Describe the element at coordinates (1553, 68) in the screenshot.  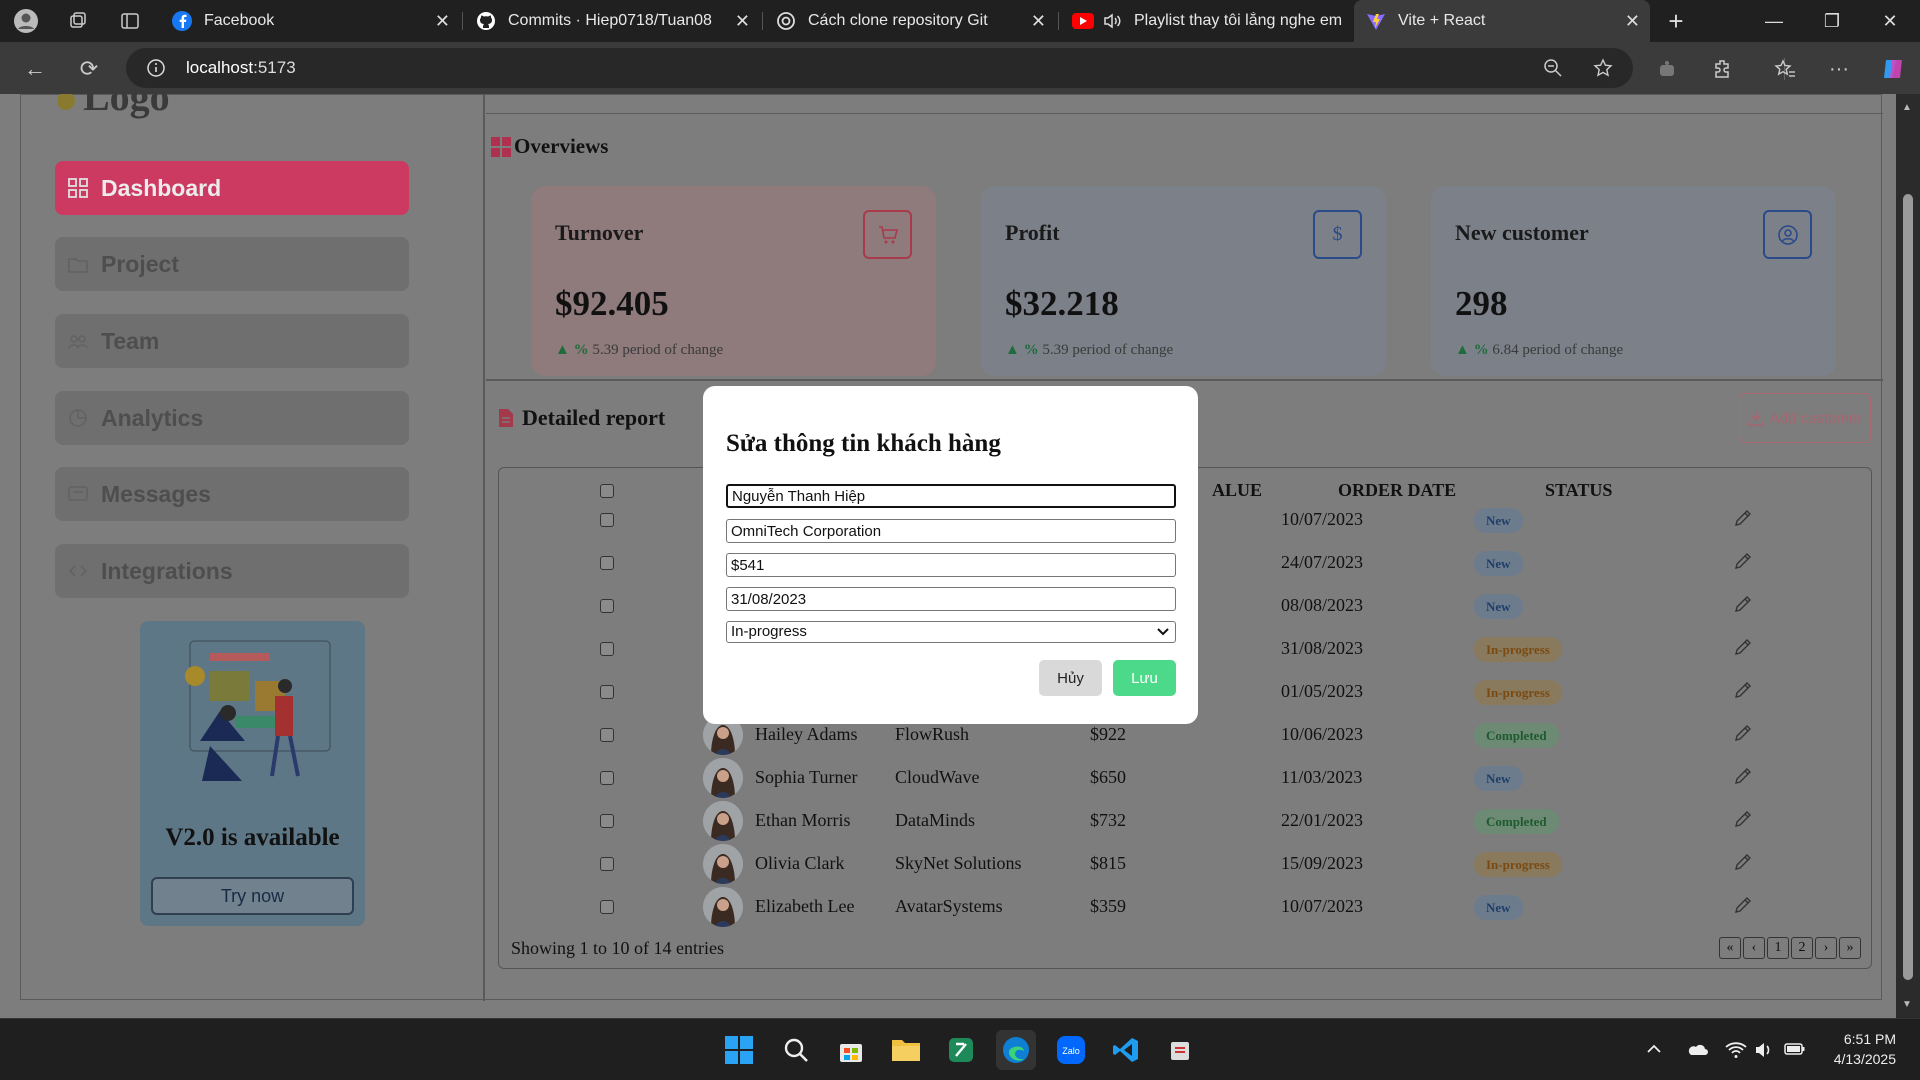
I see `zoom-icon` at that location.